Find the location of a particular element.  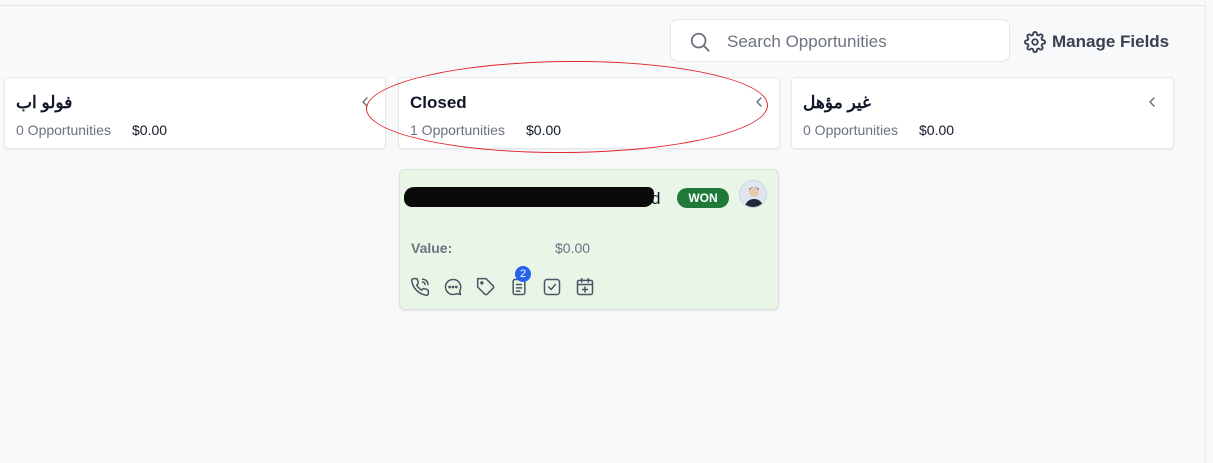

column-title: غير مؤهل is located at coordinates (837, 102).